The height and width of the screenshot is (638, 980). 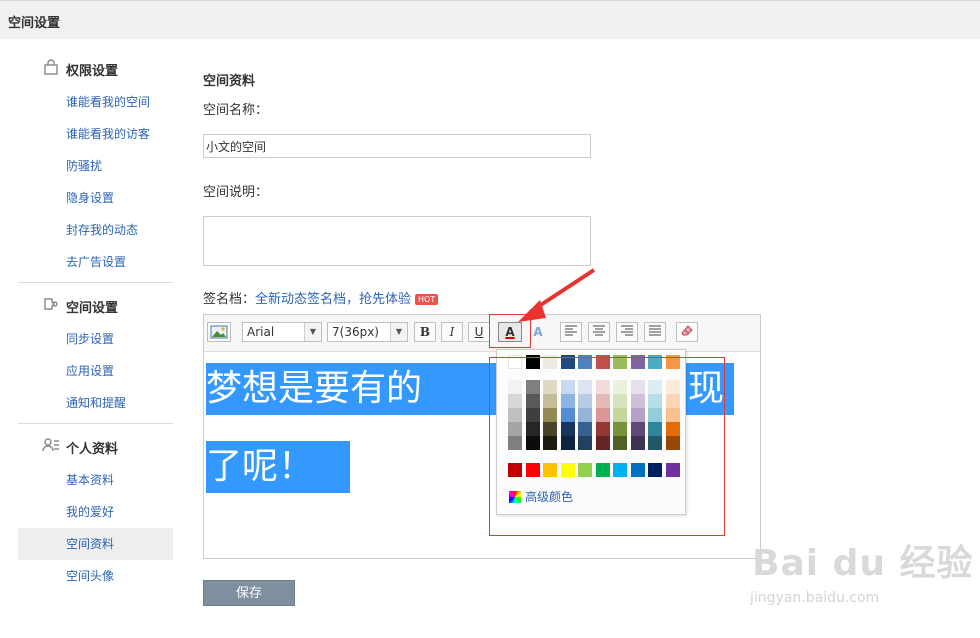 I want to click on font-size-value: 7(36px), so click(x=355, y=332).